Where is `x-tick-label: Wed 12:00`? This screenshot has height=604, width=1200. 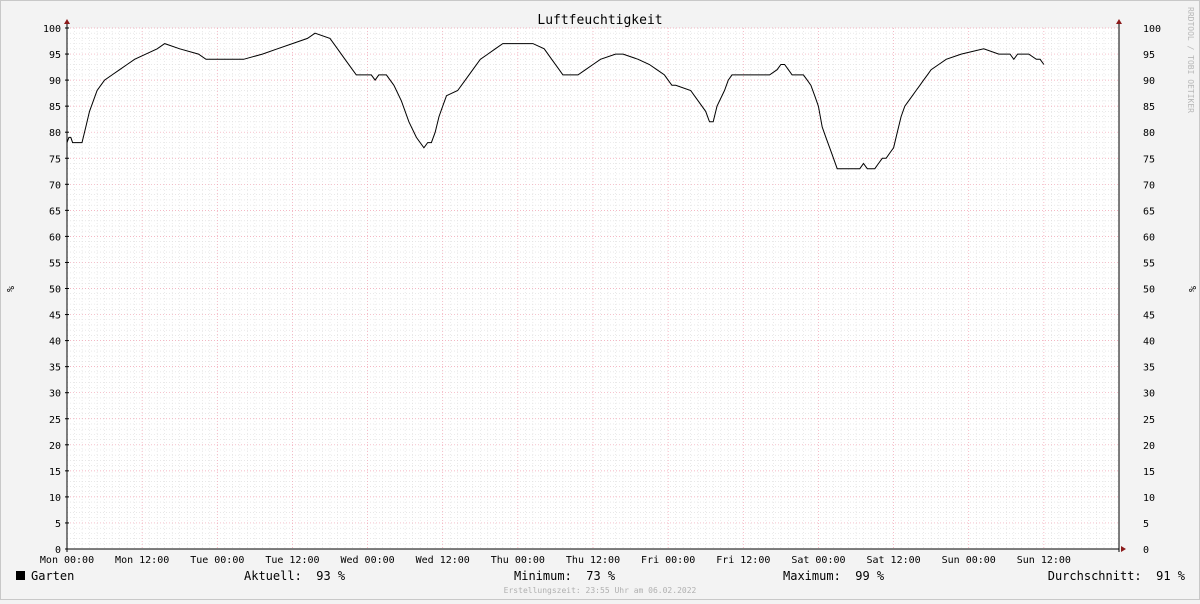
x-tick-label: Wed 12:00 is located at coordinates (443, 560).